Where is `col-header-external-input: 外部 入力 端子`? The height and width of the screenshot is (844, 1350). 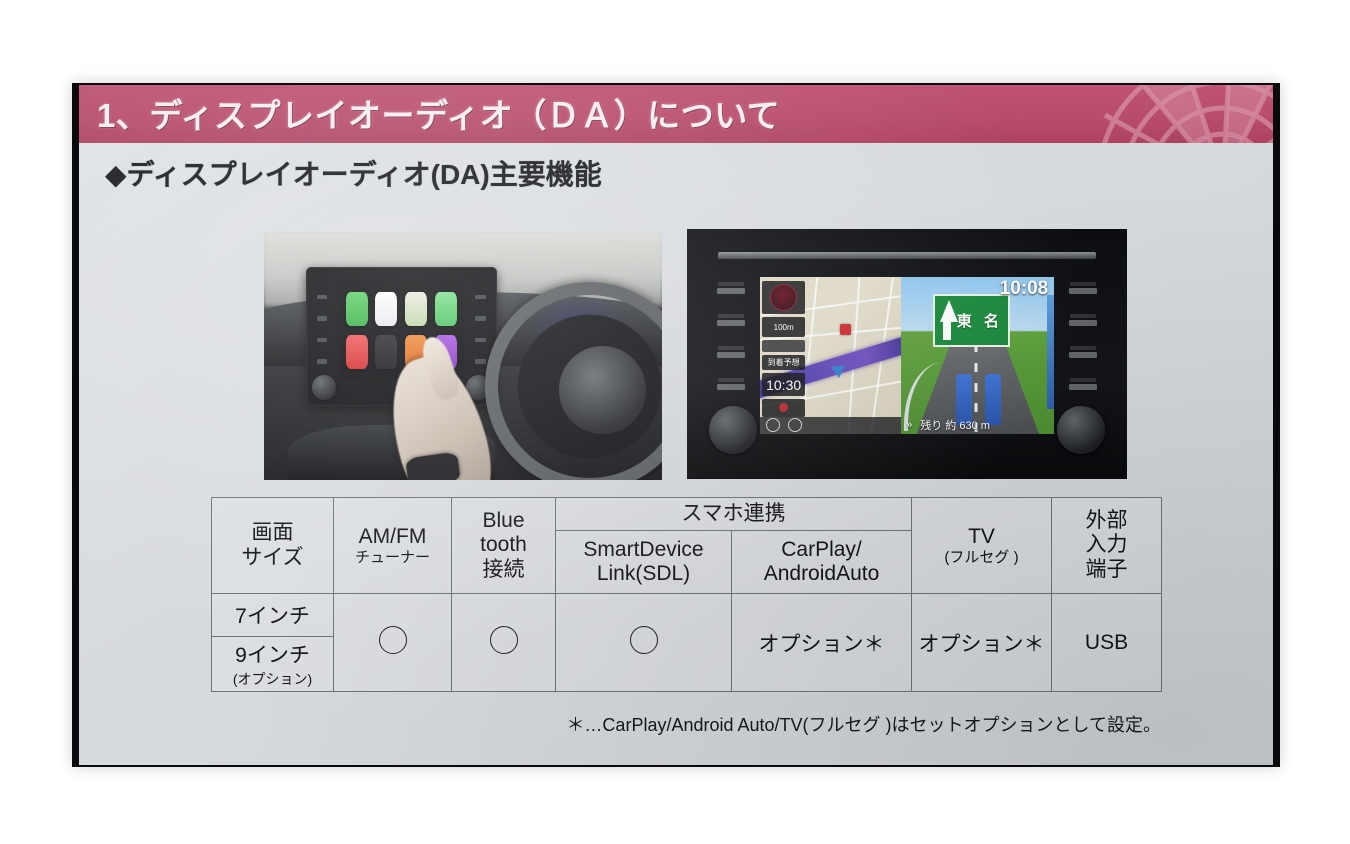
col-header-external-input: 外部 入力 端子 is located at coordinates (1106, 545).